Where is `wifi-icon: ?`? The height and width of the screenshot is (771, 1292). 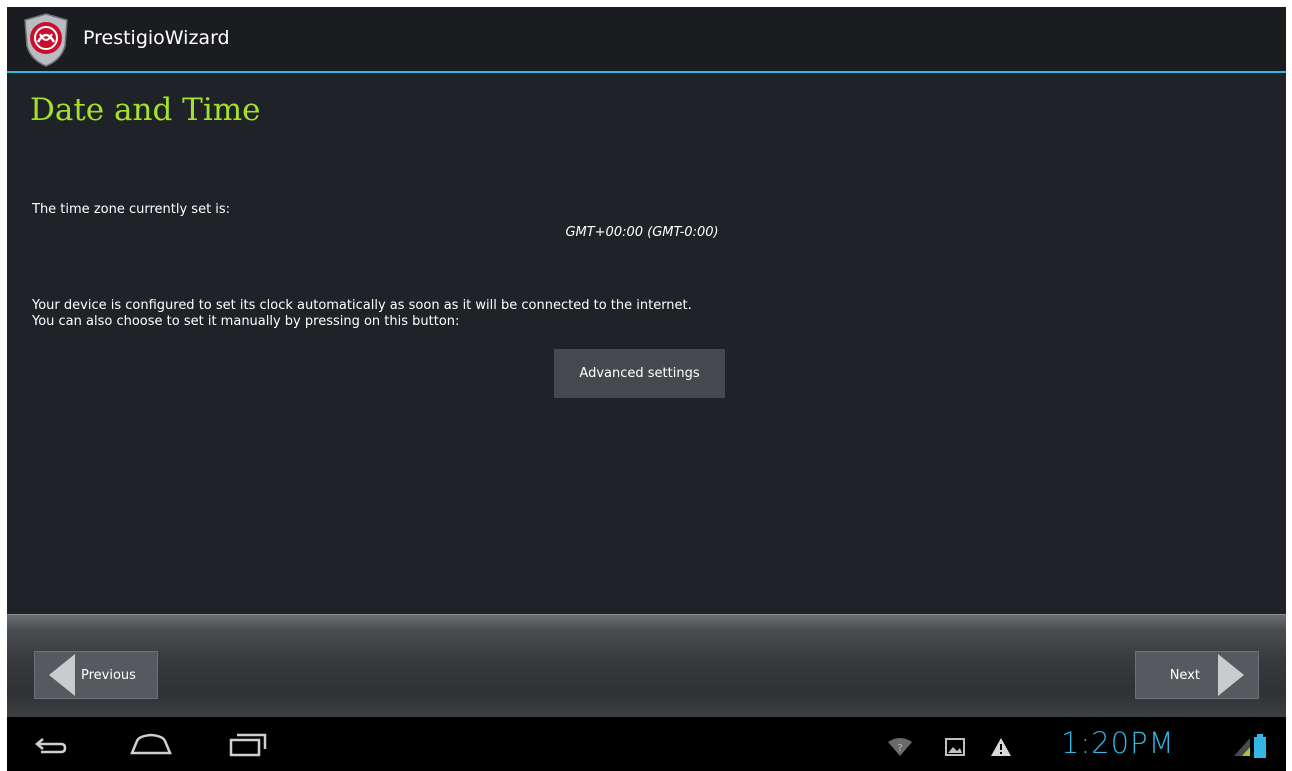
wifi-icon: ? is located at coordinates (900, 747).